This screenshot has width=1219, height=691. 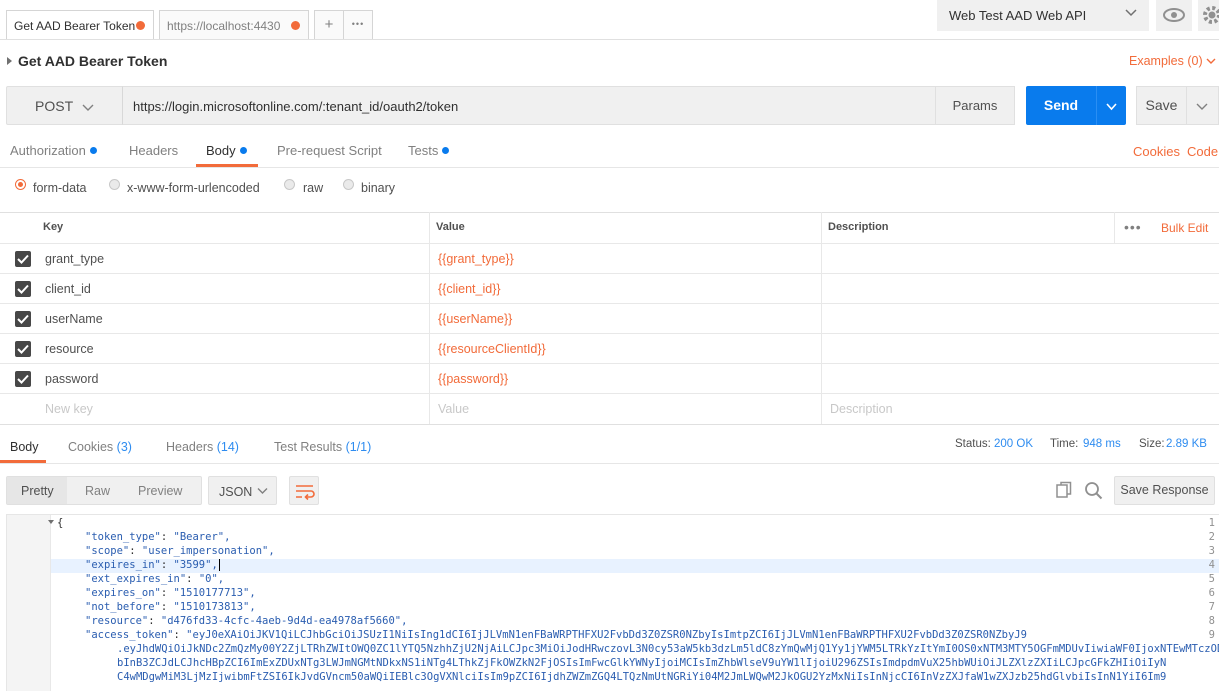 I want to click on response-tab-test-results: Test Results (1/1), so click(x=322, y=447).